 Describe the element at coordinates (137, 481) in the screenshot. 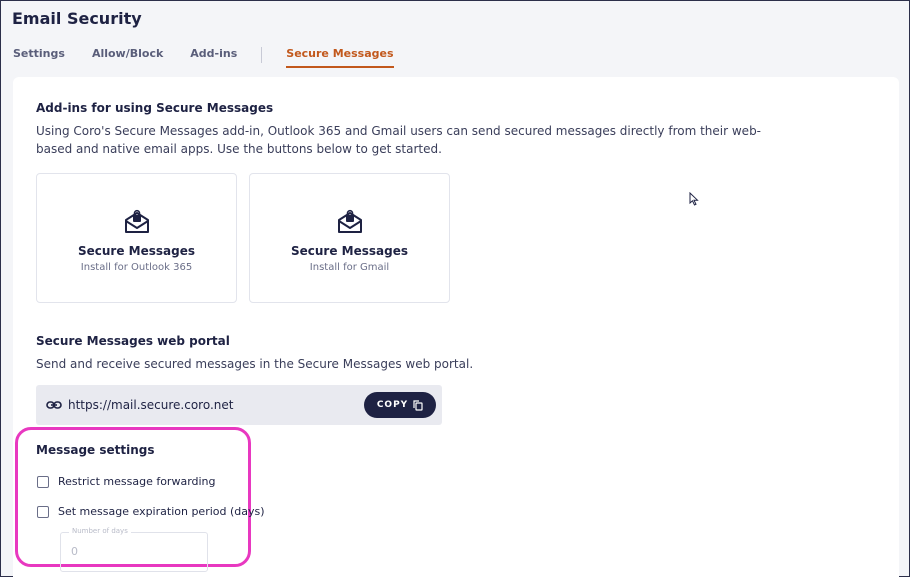

I see `restrict-forwarding-label: Restrict message forwarding` at that location.